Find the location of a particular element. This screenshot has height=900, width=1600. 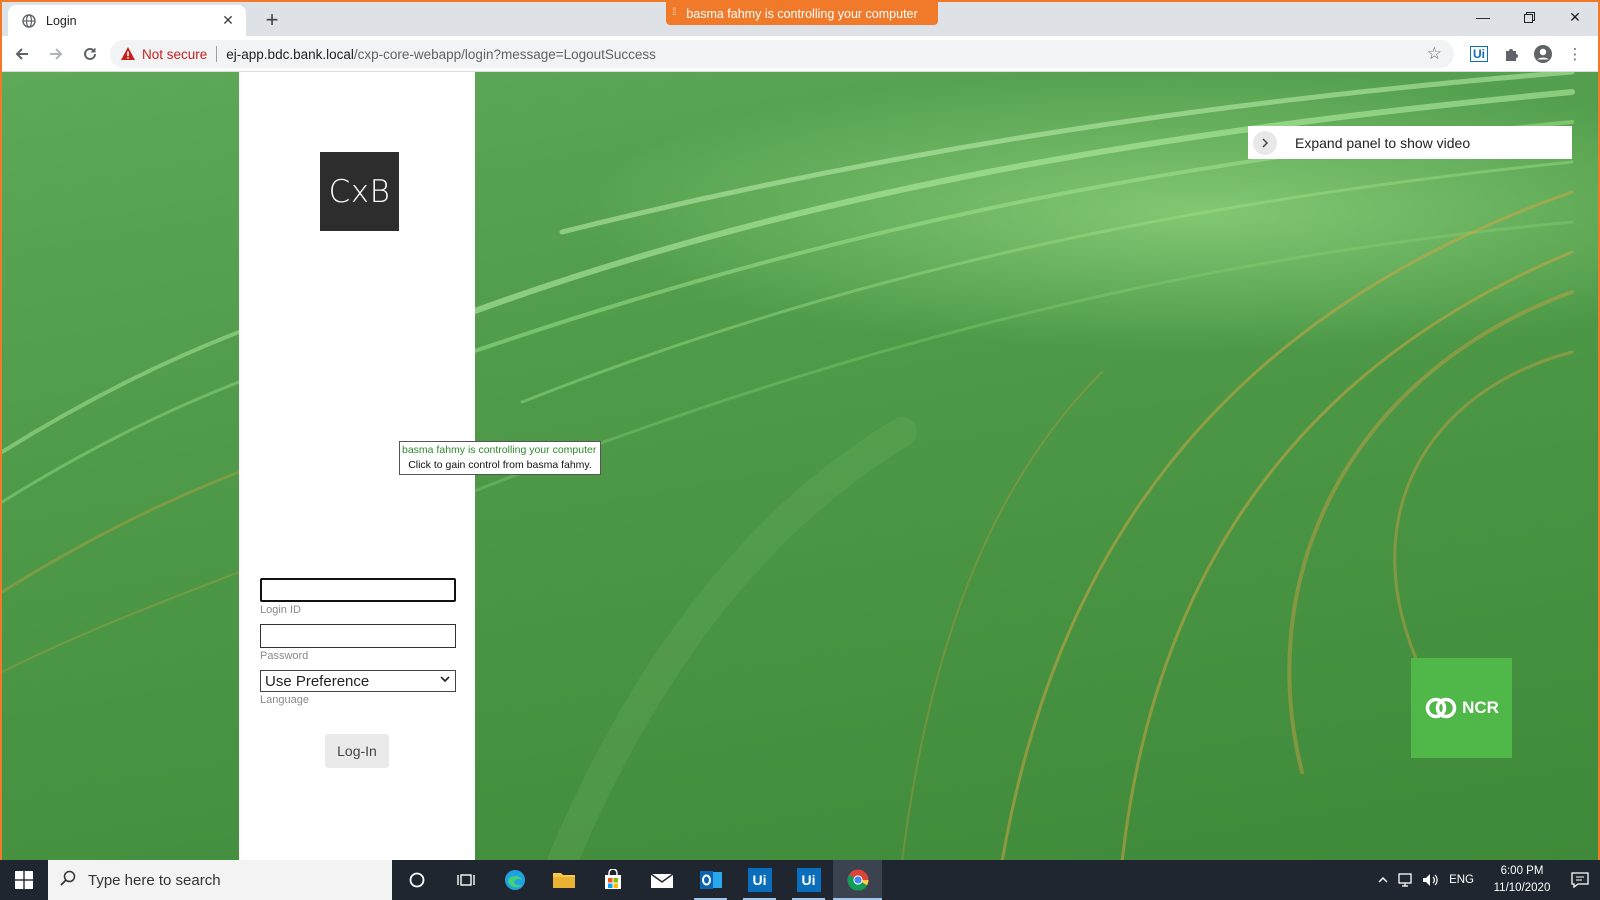

notifications-icon is located at coordinates (1580, 880).